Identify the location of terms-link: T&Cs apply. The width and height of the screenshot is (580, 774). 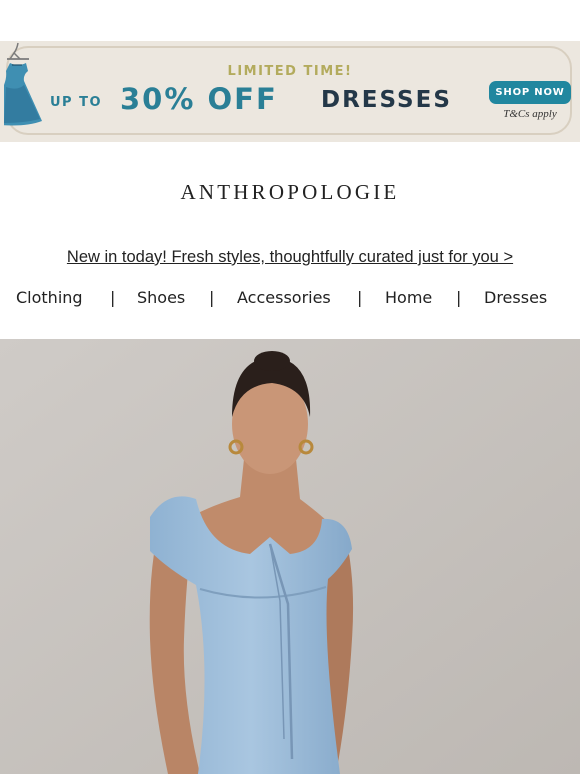
(530, 114).